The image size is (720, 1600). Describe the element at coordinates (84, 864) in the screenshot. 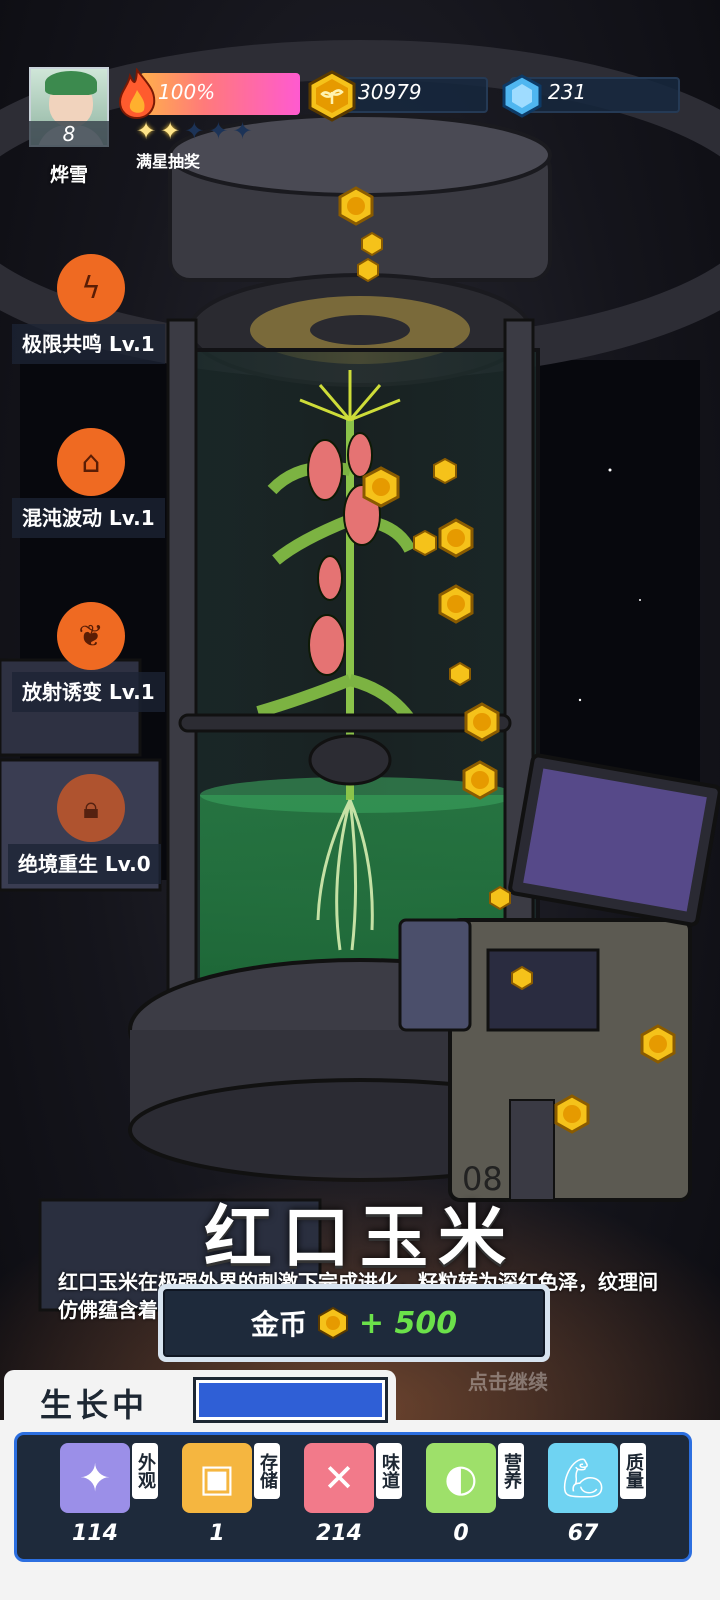

I see `skill-label-desperate-rebirth: 绝境重生 Lv.0` at that location.